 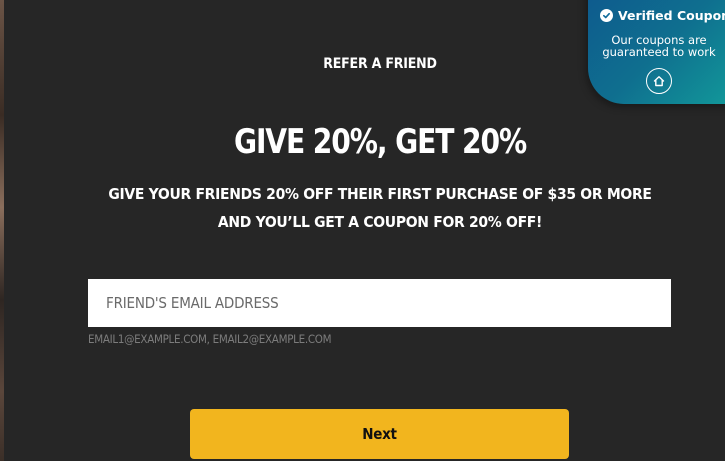 What do you see at coordinates (379, 303) in the screenshot?
I see `friend-email-input` at bounding box center [379, 303].